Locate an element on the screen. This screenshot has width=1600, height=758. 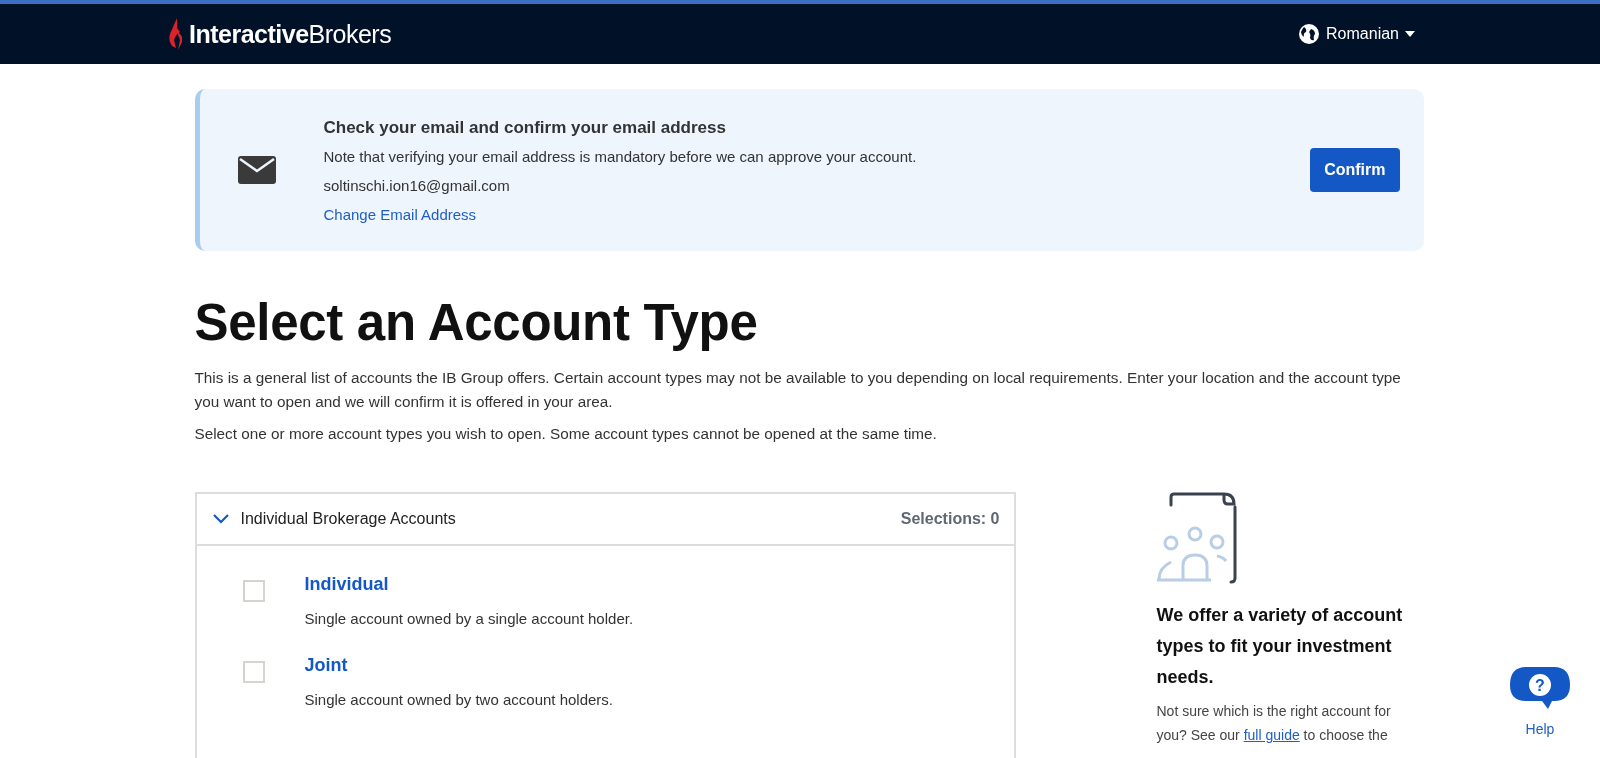
sidebar-text: Not sure which is the right account for you? See our full guide to choose the is located at coordinates (1274, 723).